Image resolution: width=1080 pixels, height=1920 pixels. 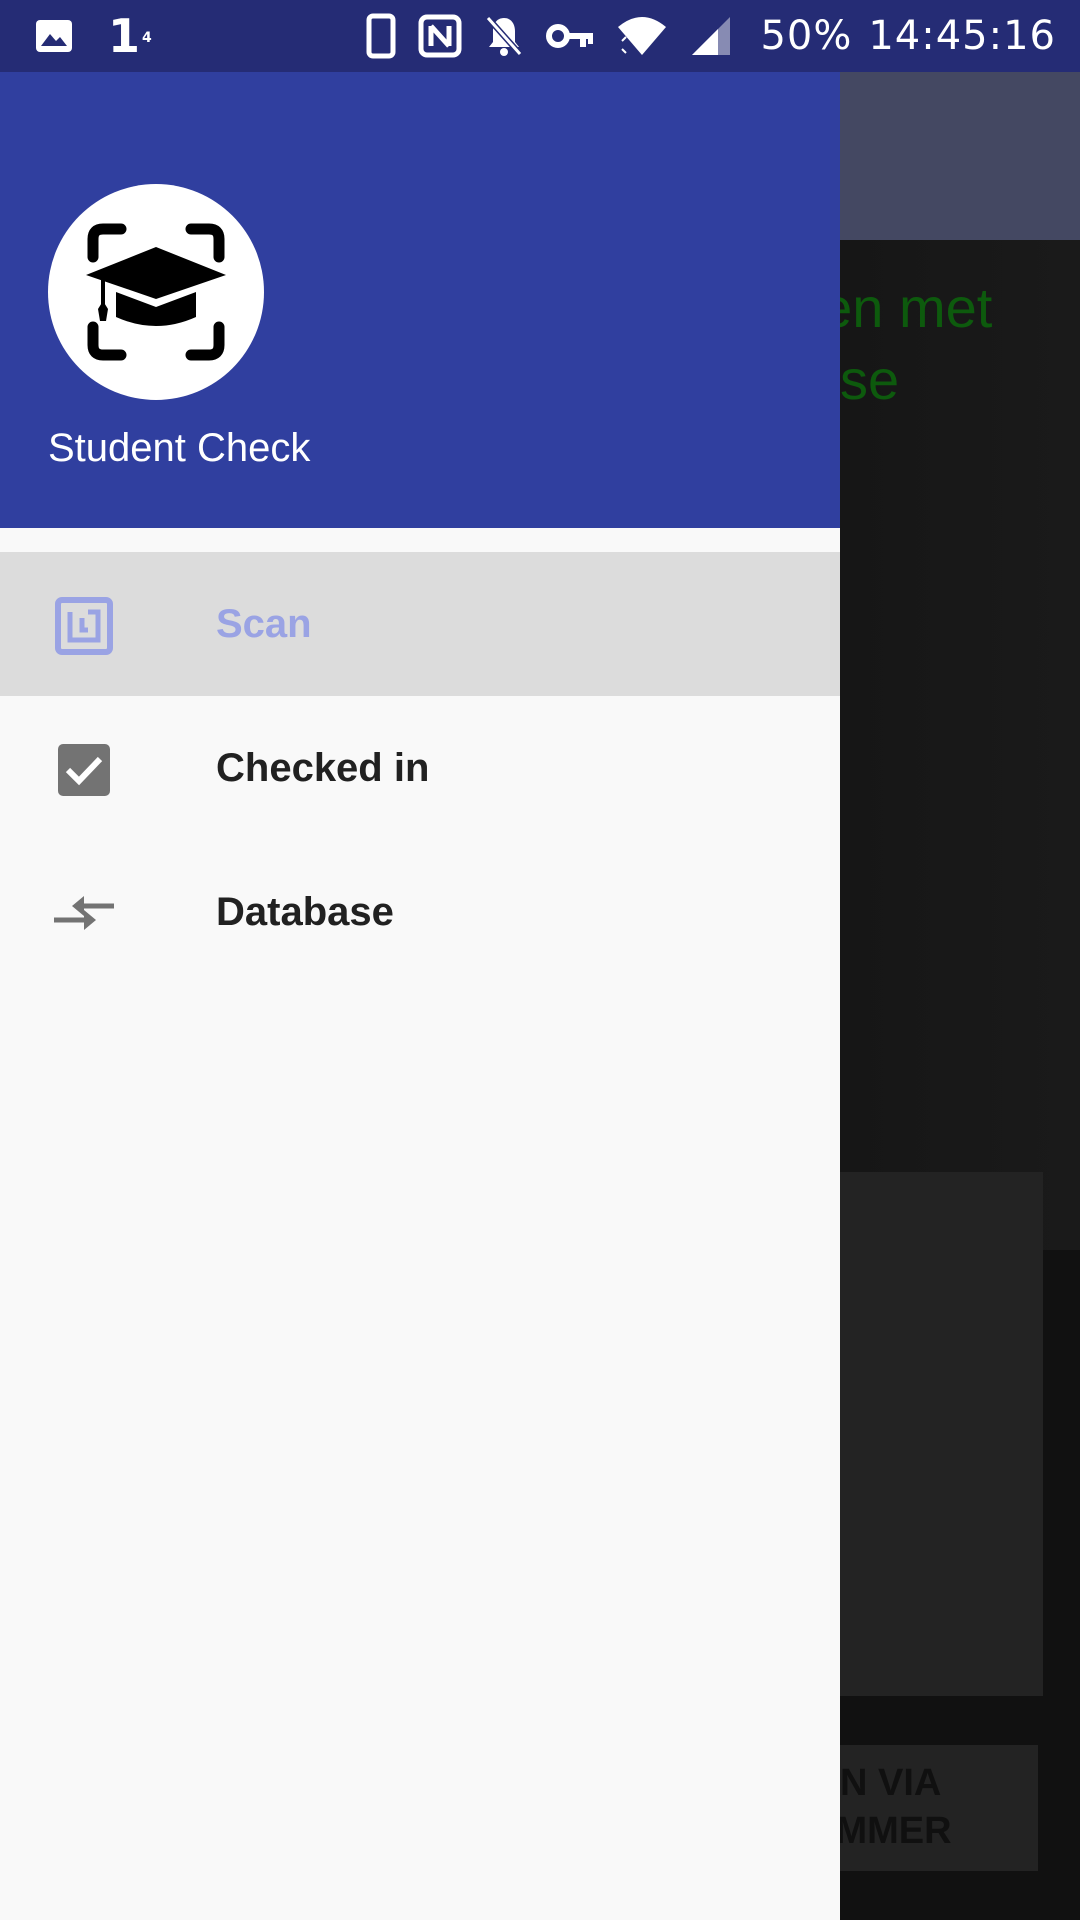 I want to click on graduation-cap-scan-icon, so click(x=156, y=292).